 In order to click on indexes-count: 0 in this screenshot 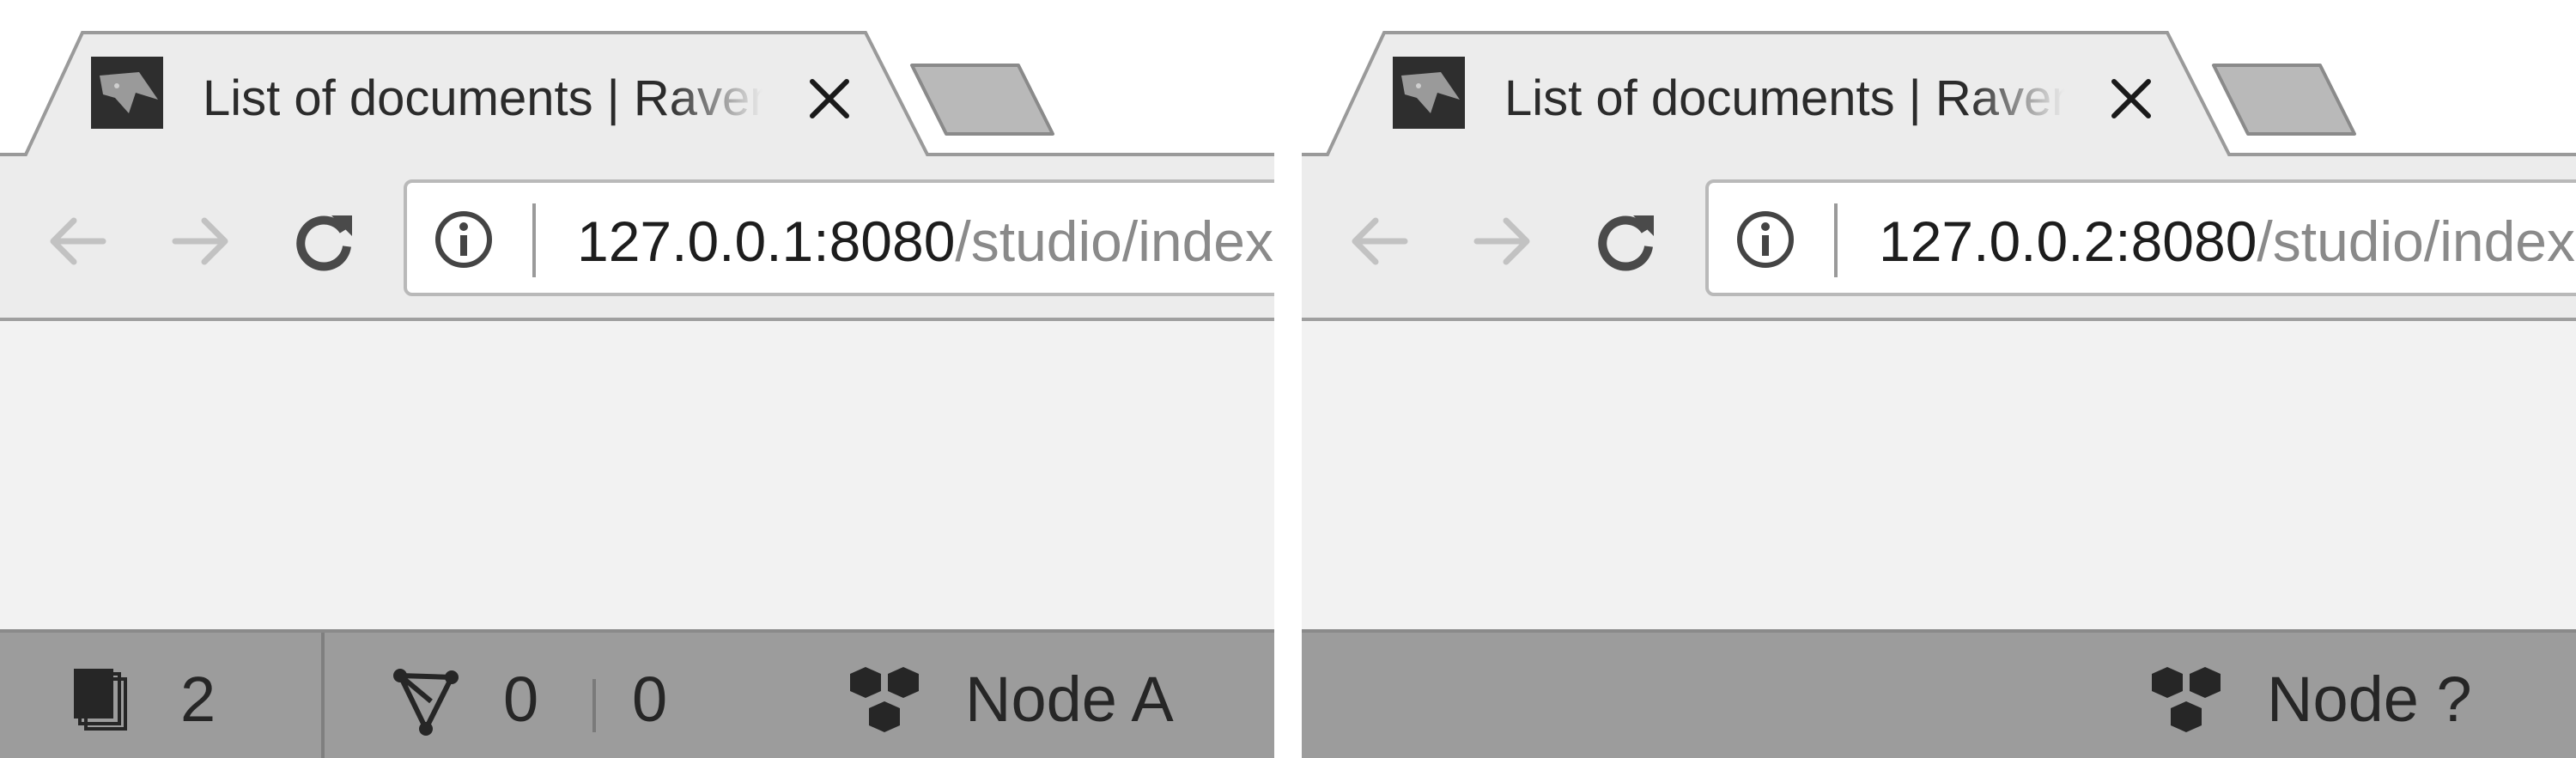, I will do `click(521, 699)`.